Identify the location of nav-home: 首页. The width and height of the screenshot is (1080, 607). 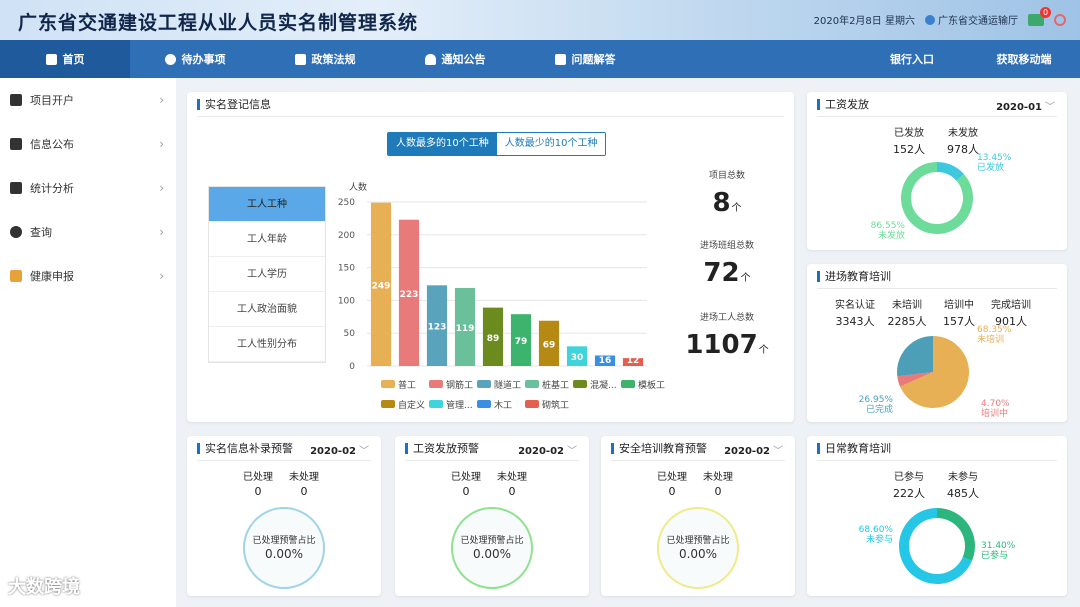
(65, 59).